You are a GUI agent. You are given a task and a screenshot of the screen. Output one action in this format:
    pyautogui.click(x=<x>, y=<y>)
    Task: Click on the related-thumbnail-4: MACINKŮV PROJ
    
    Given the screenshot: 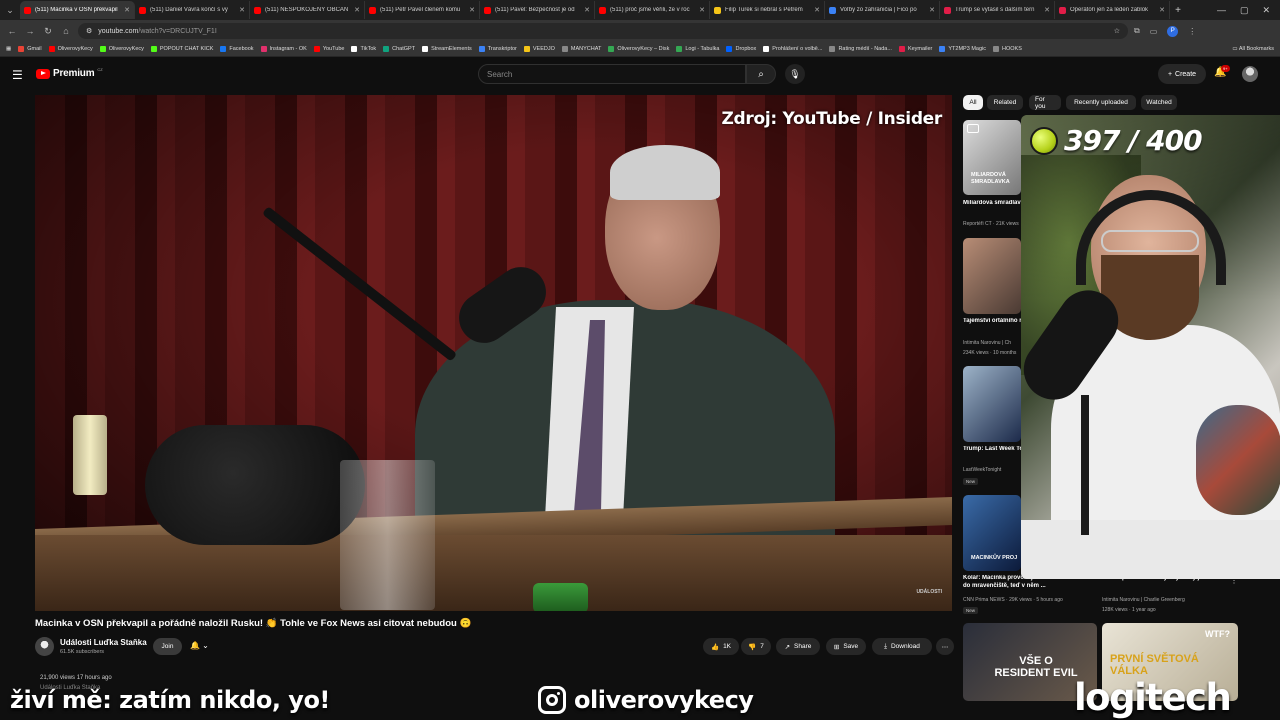 What is the action you would take?
    pyautogui.click(x=992, y=533)
    